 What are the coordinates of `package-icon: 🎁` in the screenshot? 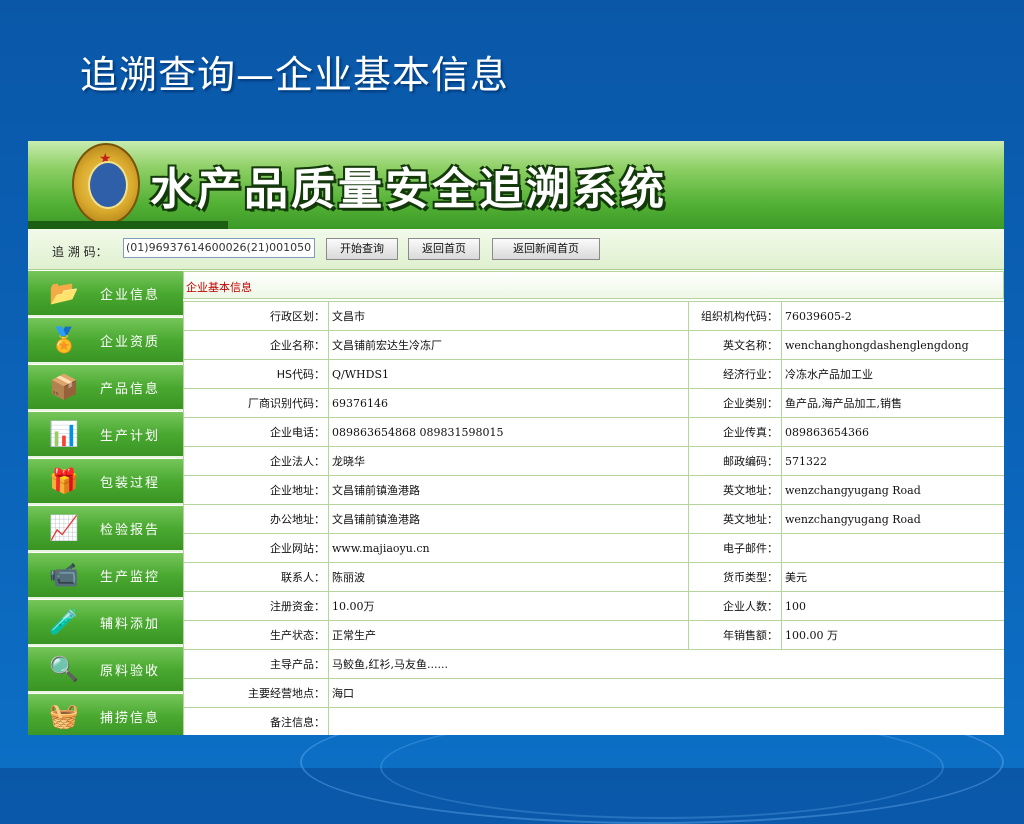 It's located at (64, 481).